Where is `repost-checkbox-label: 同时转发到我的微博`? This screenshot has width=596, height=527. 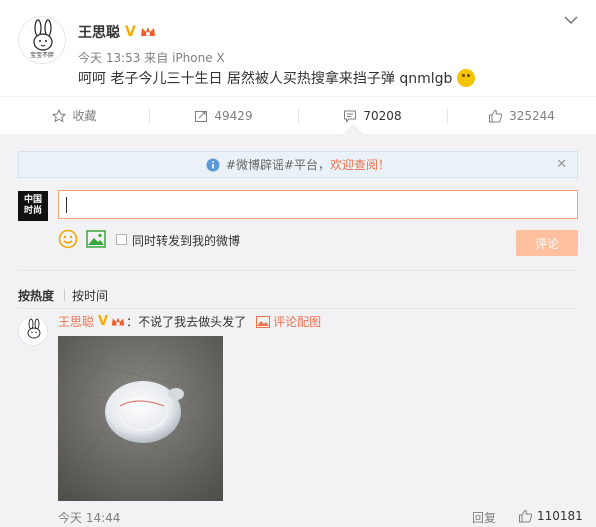
repost-checkbox-label: 同时转发到我的微博 is located at coordinates (186, 240).